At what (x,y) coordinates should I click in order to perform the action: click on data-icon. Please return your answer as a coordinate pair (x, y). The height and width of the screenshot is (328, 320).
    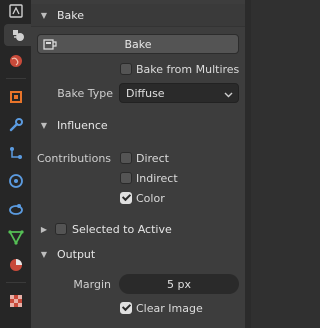
    Looking at the image, I should click on (16, 237).